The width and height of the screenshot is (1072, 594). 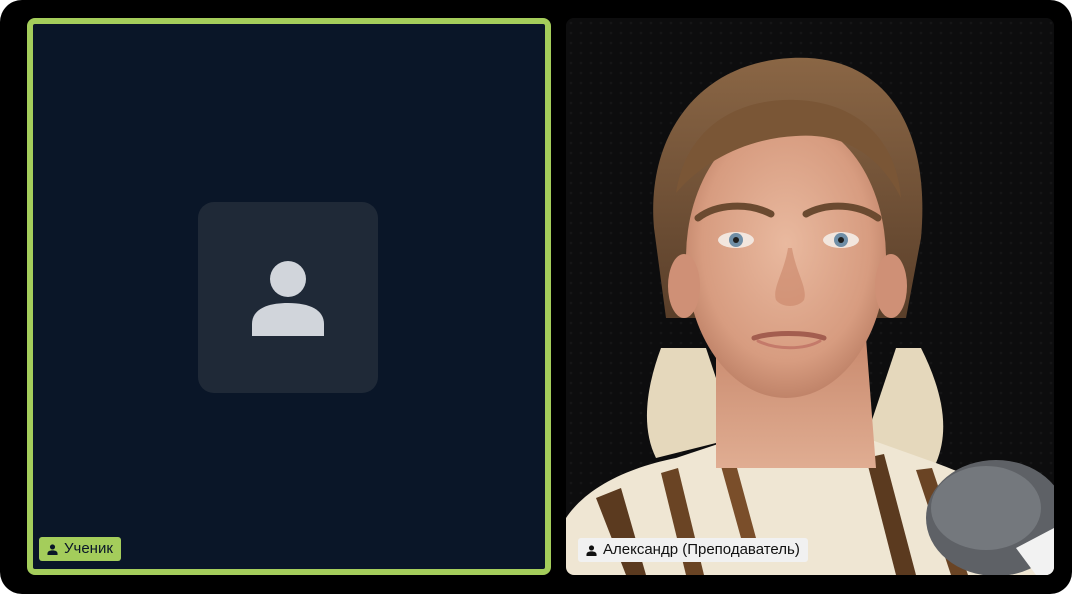 I want to click on avatar-placeholder, so click(x=288, y=297).